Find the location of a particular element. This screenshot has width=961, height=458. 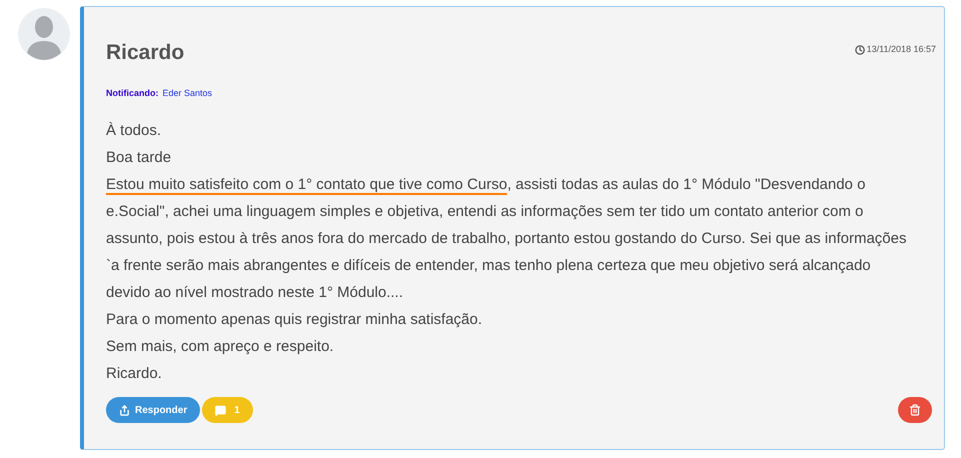

comment-icon is located at coordinates (220, 410).